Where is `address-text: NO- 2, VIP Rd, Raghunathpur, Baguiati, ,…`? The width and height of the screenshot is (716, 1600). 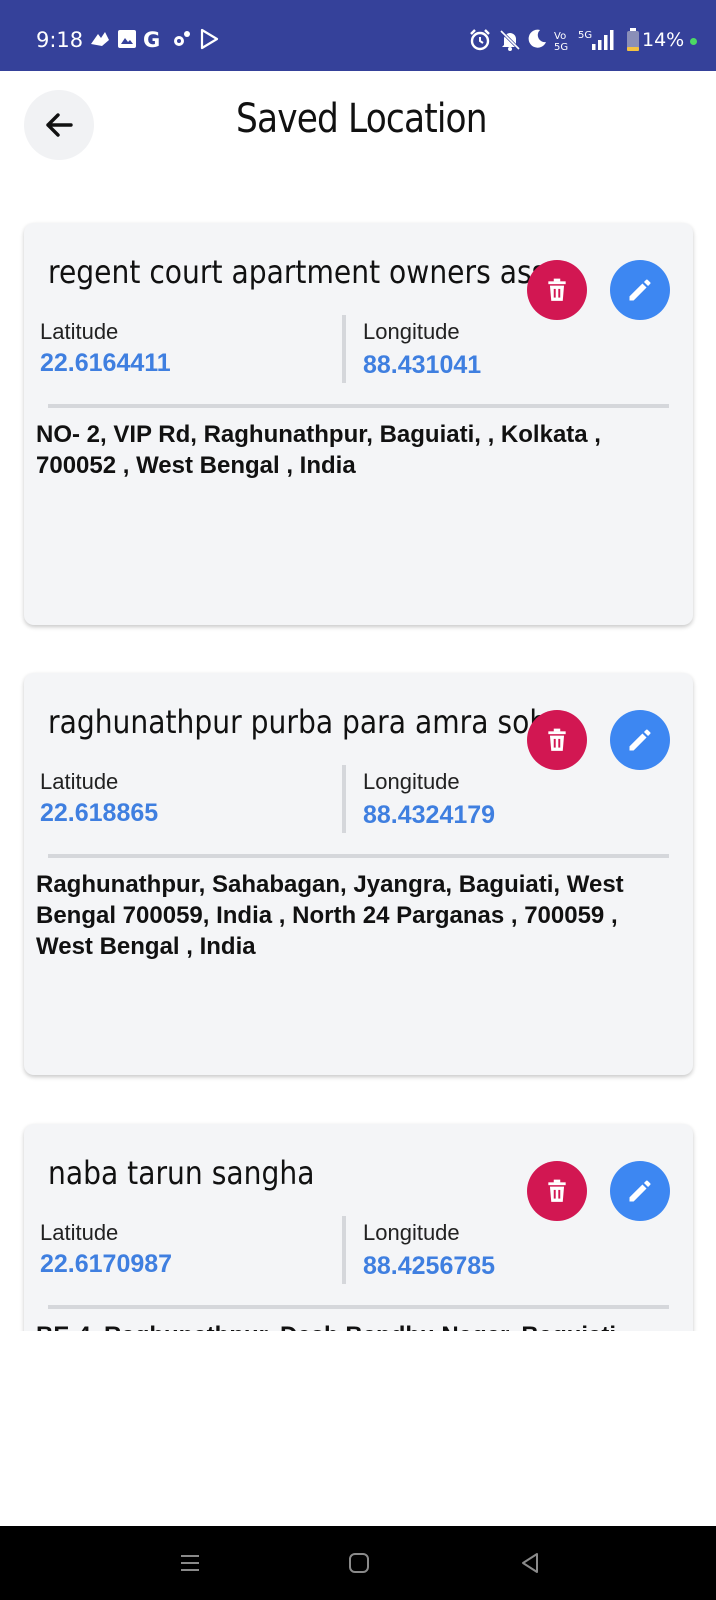 address-text: NO- 2, VIP Rd, Raghunathpur, Baguiati, ,… is located at coordinates (318, 450).